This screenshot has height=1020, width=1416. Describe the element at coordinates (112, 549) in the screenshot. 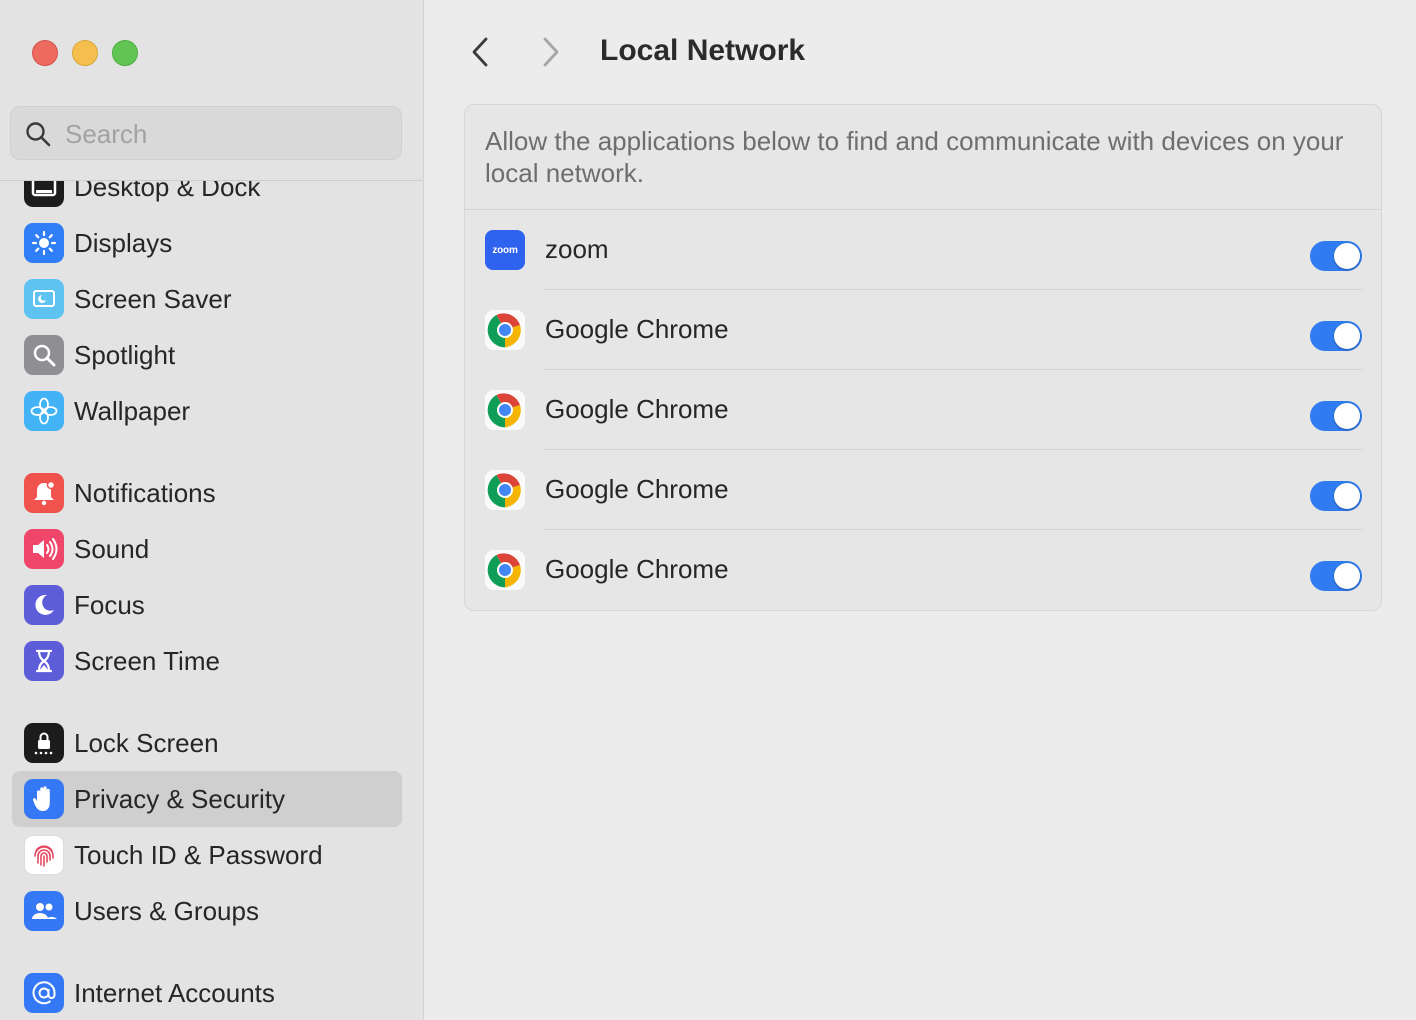

I see `sidebar-item-label: Sound` at that location.